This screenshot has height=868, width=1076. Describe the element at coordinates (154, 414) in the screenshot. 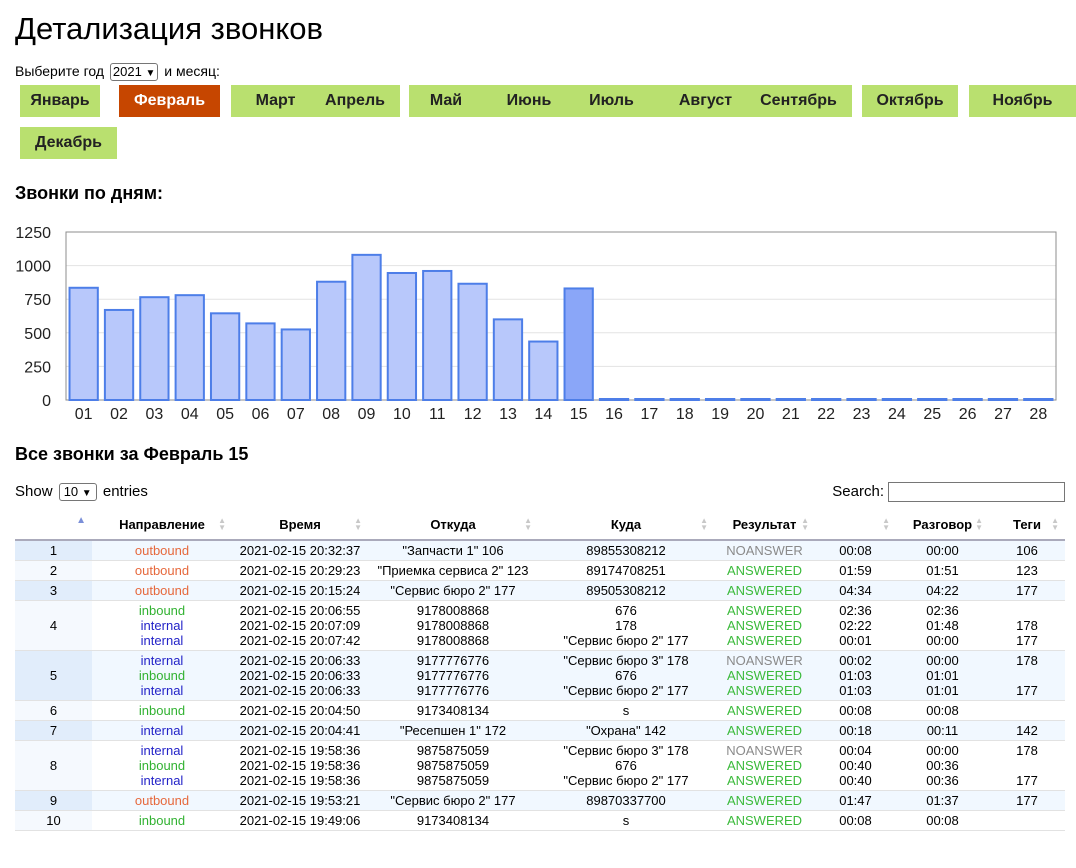

I see `x-tick-label: 03` at that location.